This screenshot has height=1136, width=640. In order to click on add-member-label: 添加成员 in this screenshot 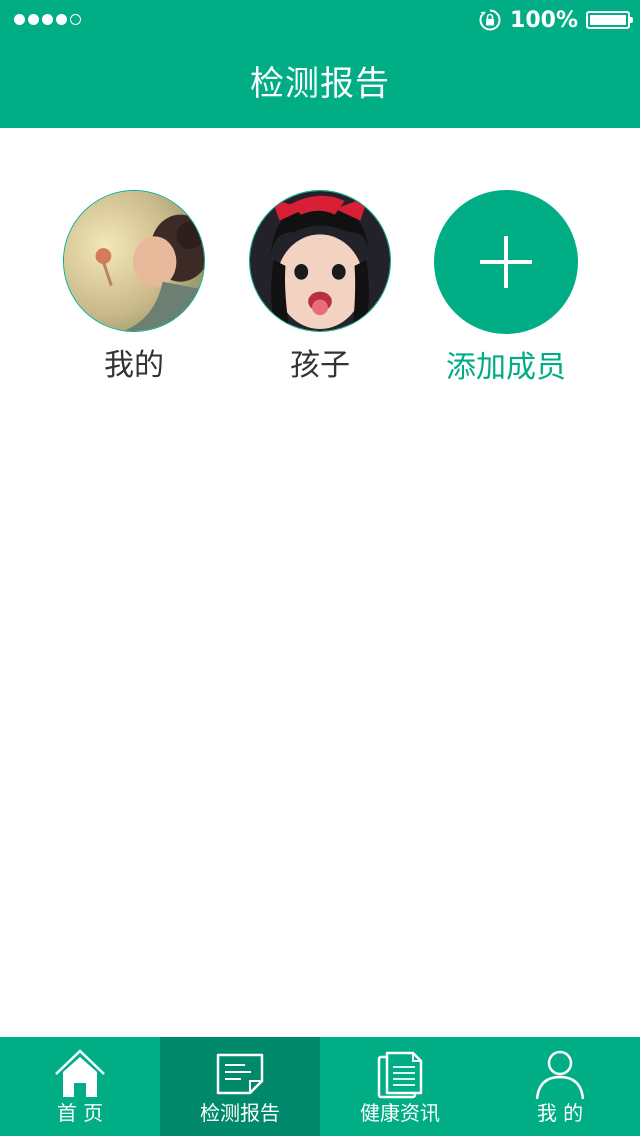, I will do `click(506, 367)`.